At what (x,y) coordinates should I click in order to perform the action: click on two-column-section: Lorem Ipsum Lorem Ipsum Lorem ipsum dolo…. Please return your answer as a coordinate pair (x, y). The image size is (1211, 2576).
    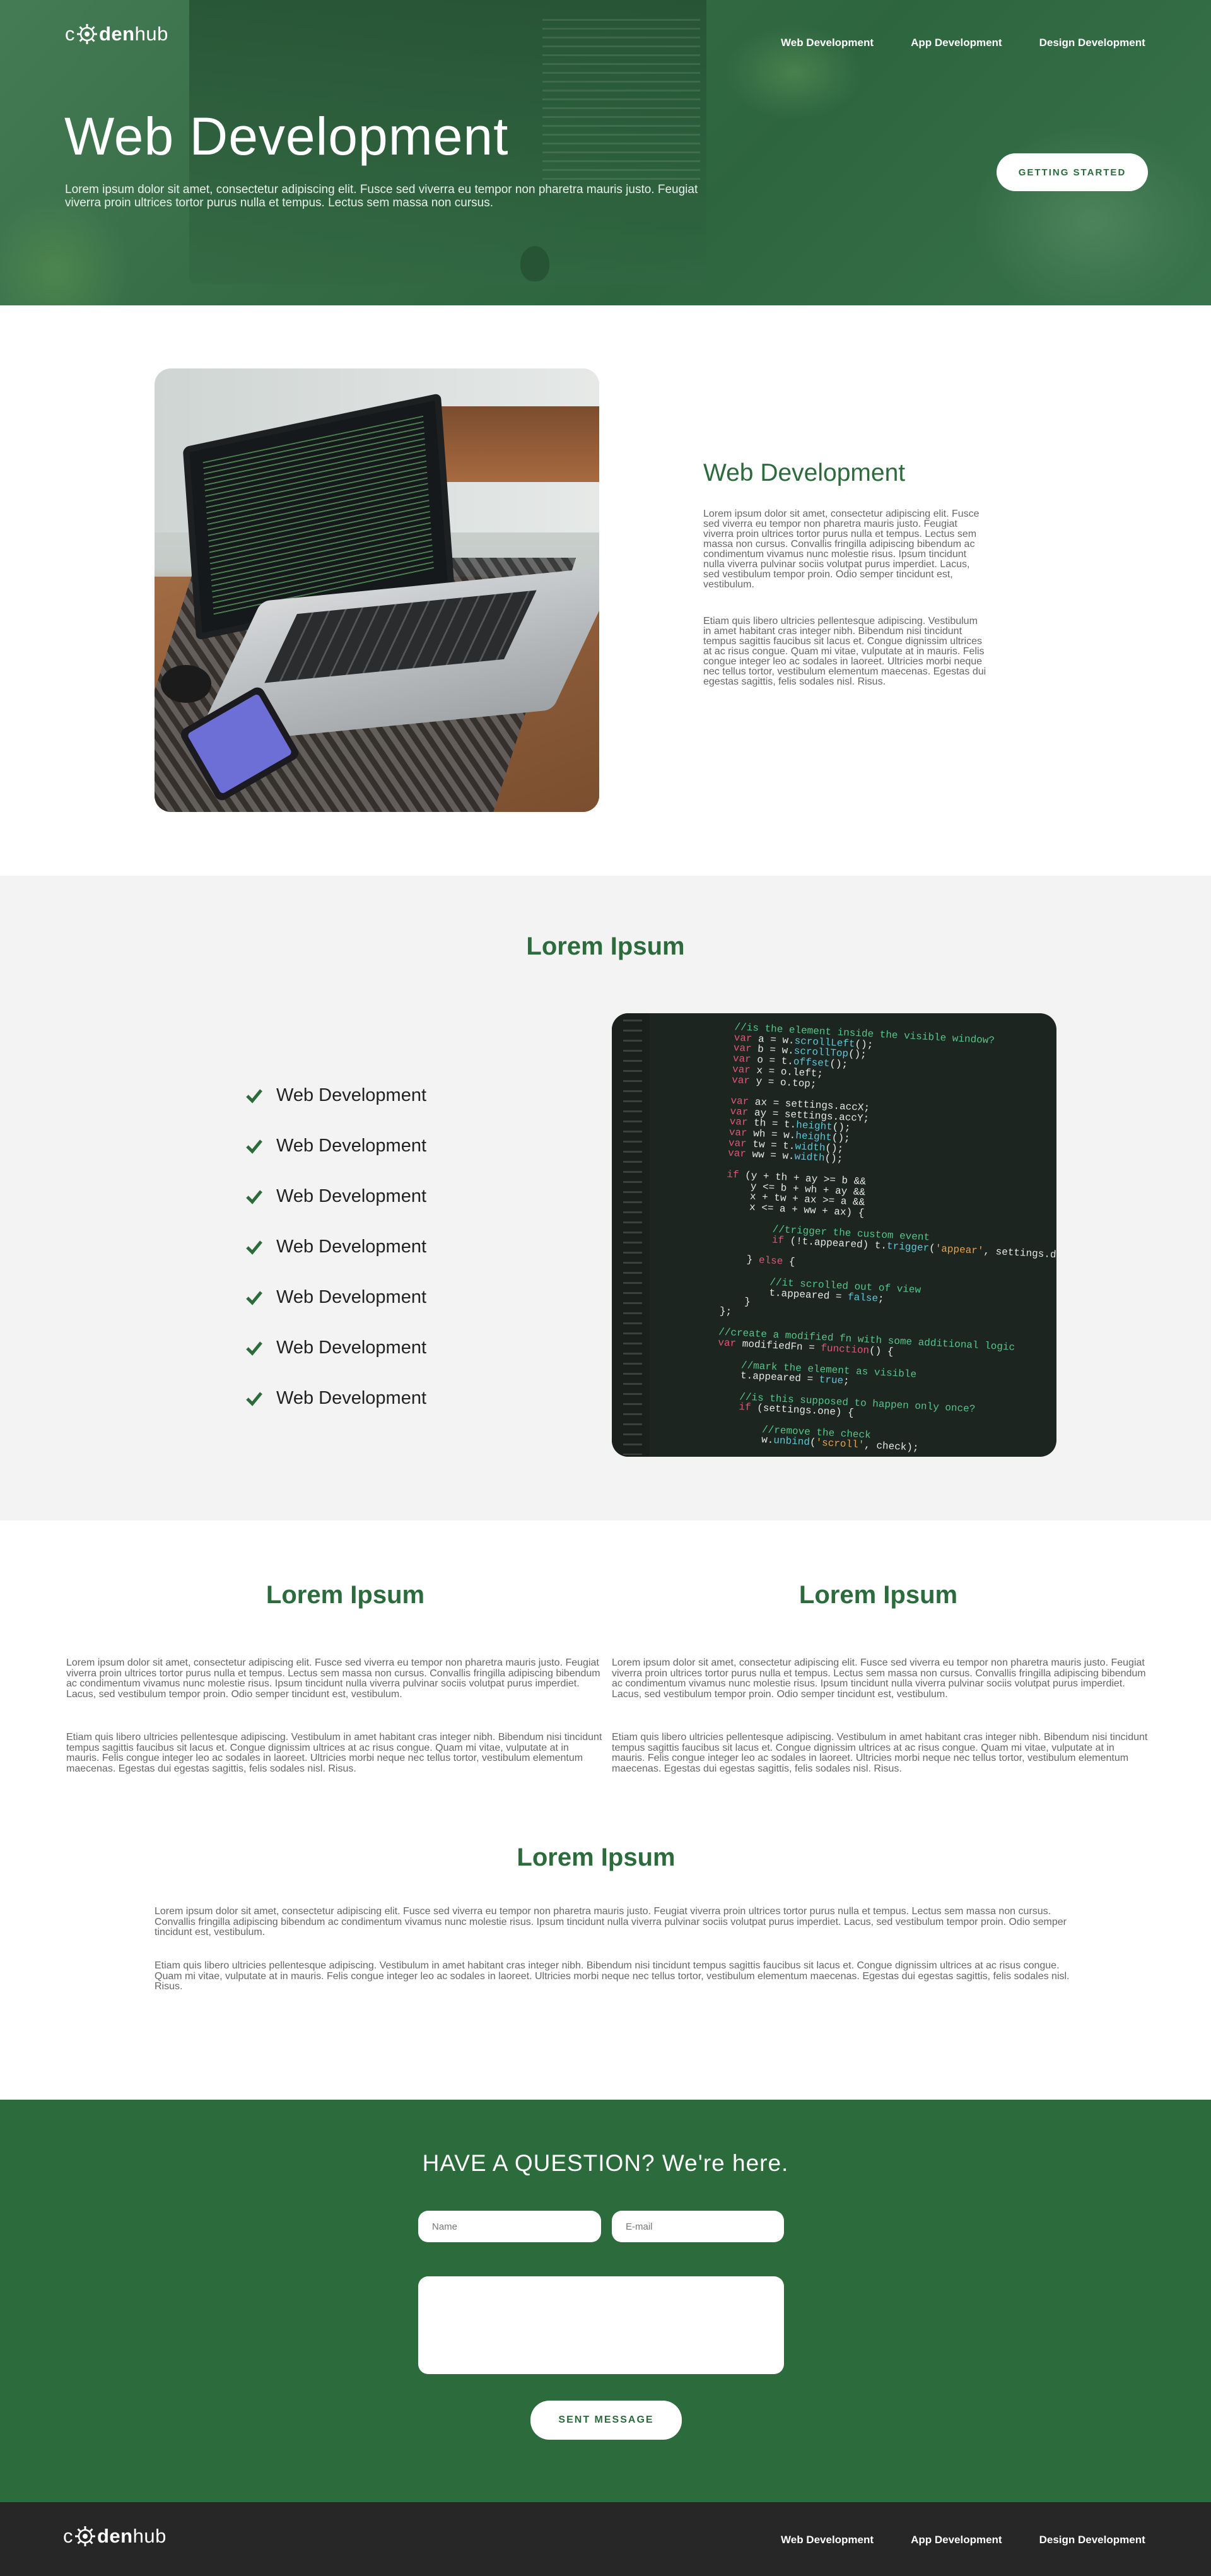
    Looking at the image, I should click on (605, 1659).